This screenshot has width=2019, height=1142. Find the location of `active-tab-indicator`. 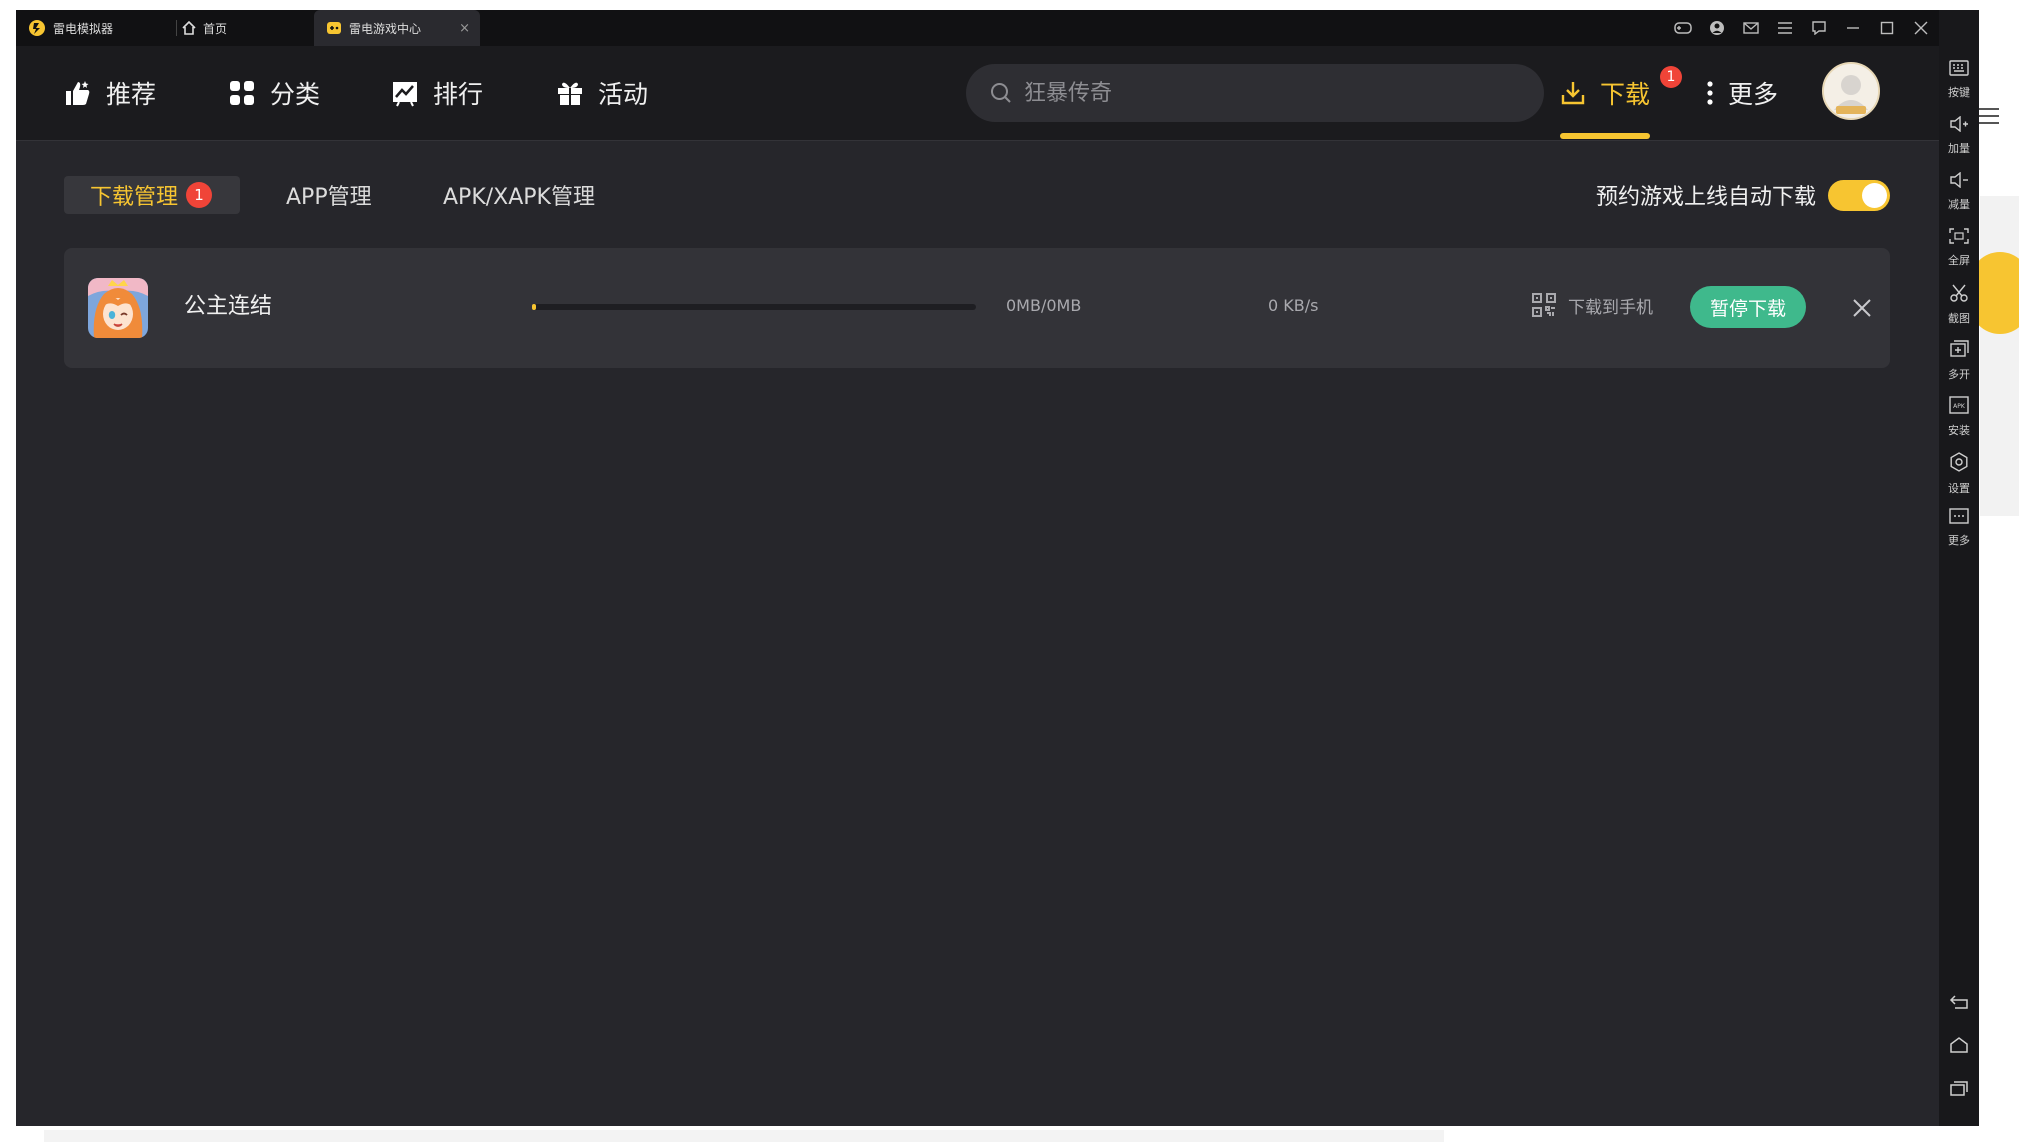

active-tab-indicator is located at coordinates (1605, 136).